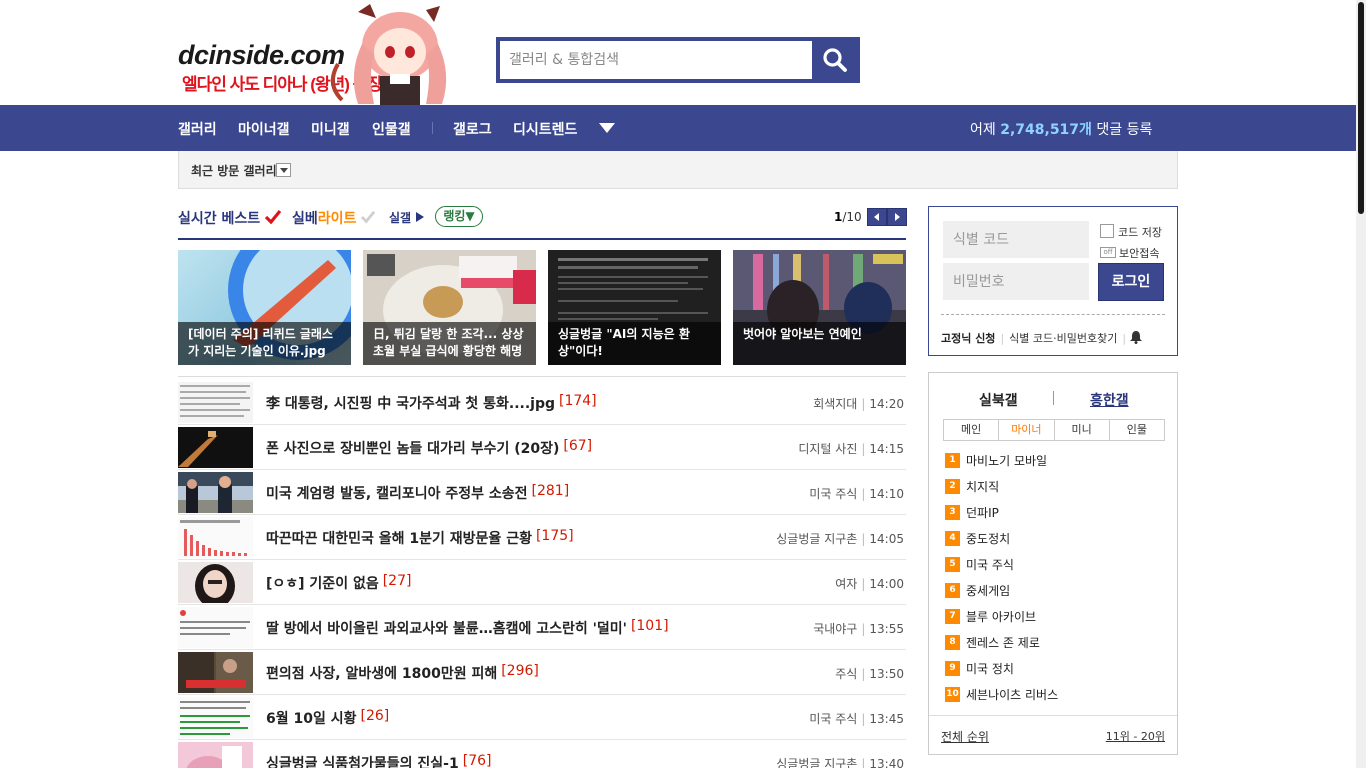 The height and width of the screenshot is (768, 1366). What do you see at coordinates (1136, 337) in the screenshot?
I see `bell-icon` at bounding box center [1136, 337].